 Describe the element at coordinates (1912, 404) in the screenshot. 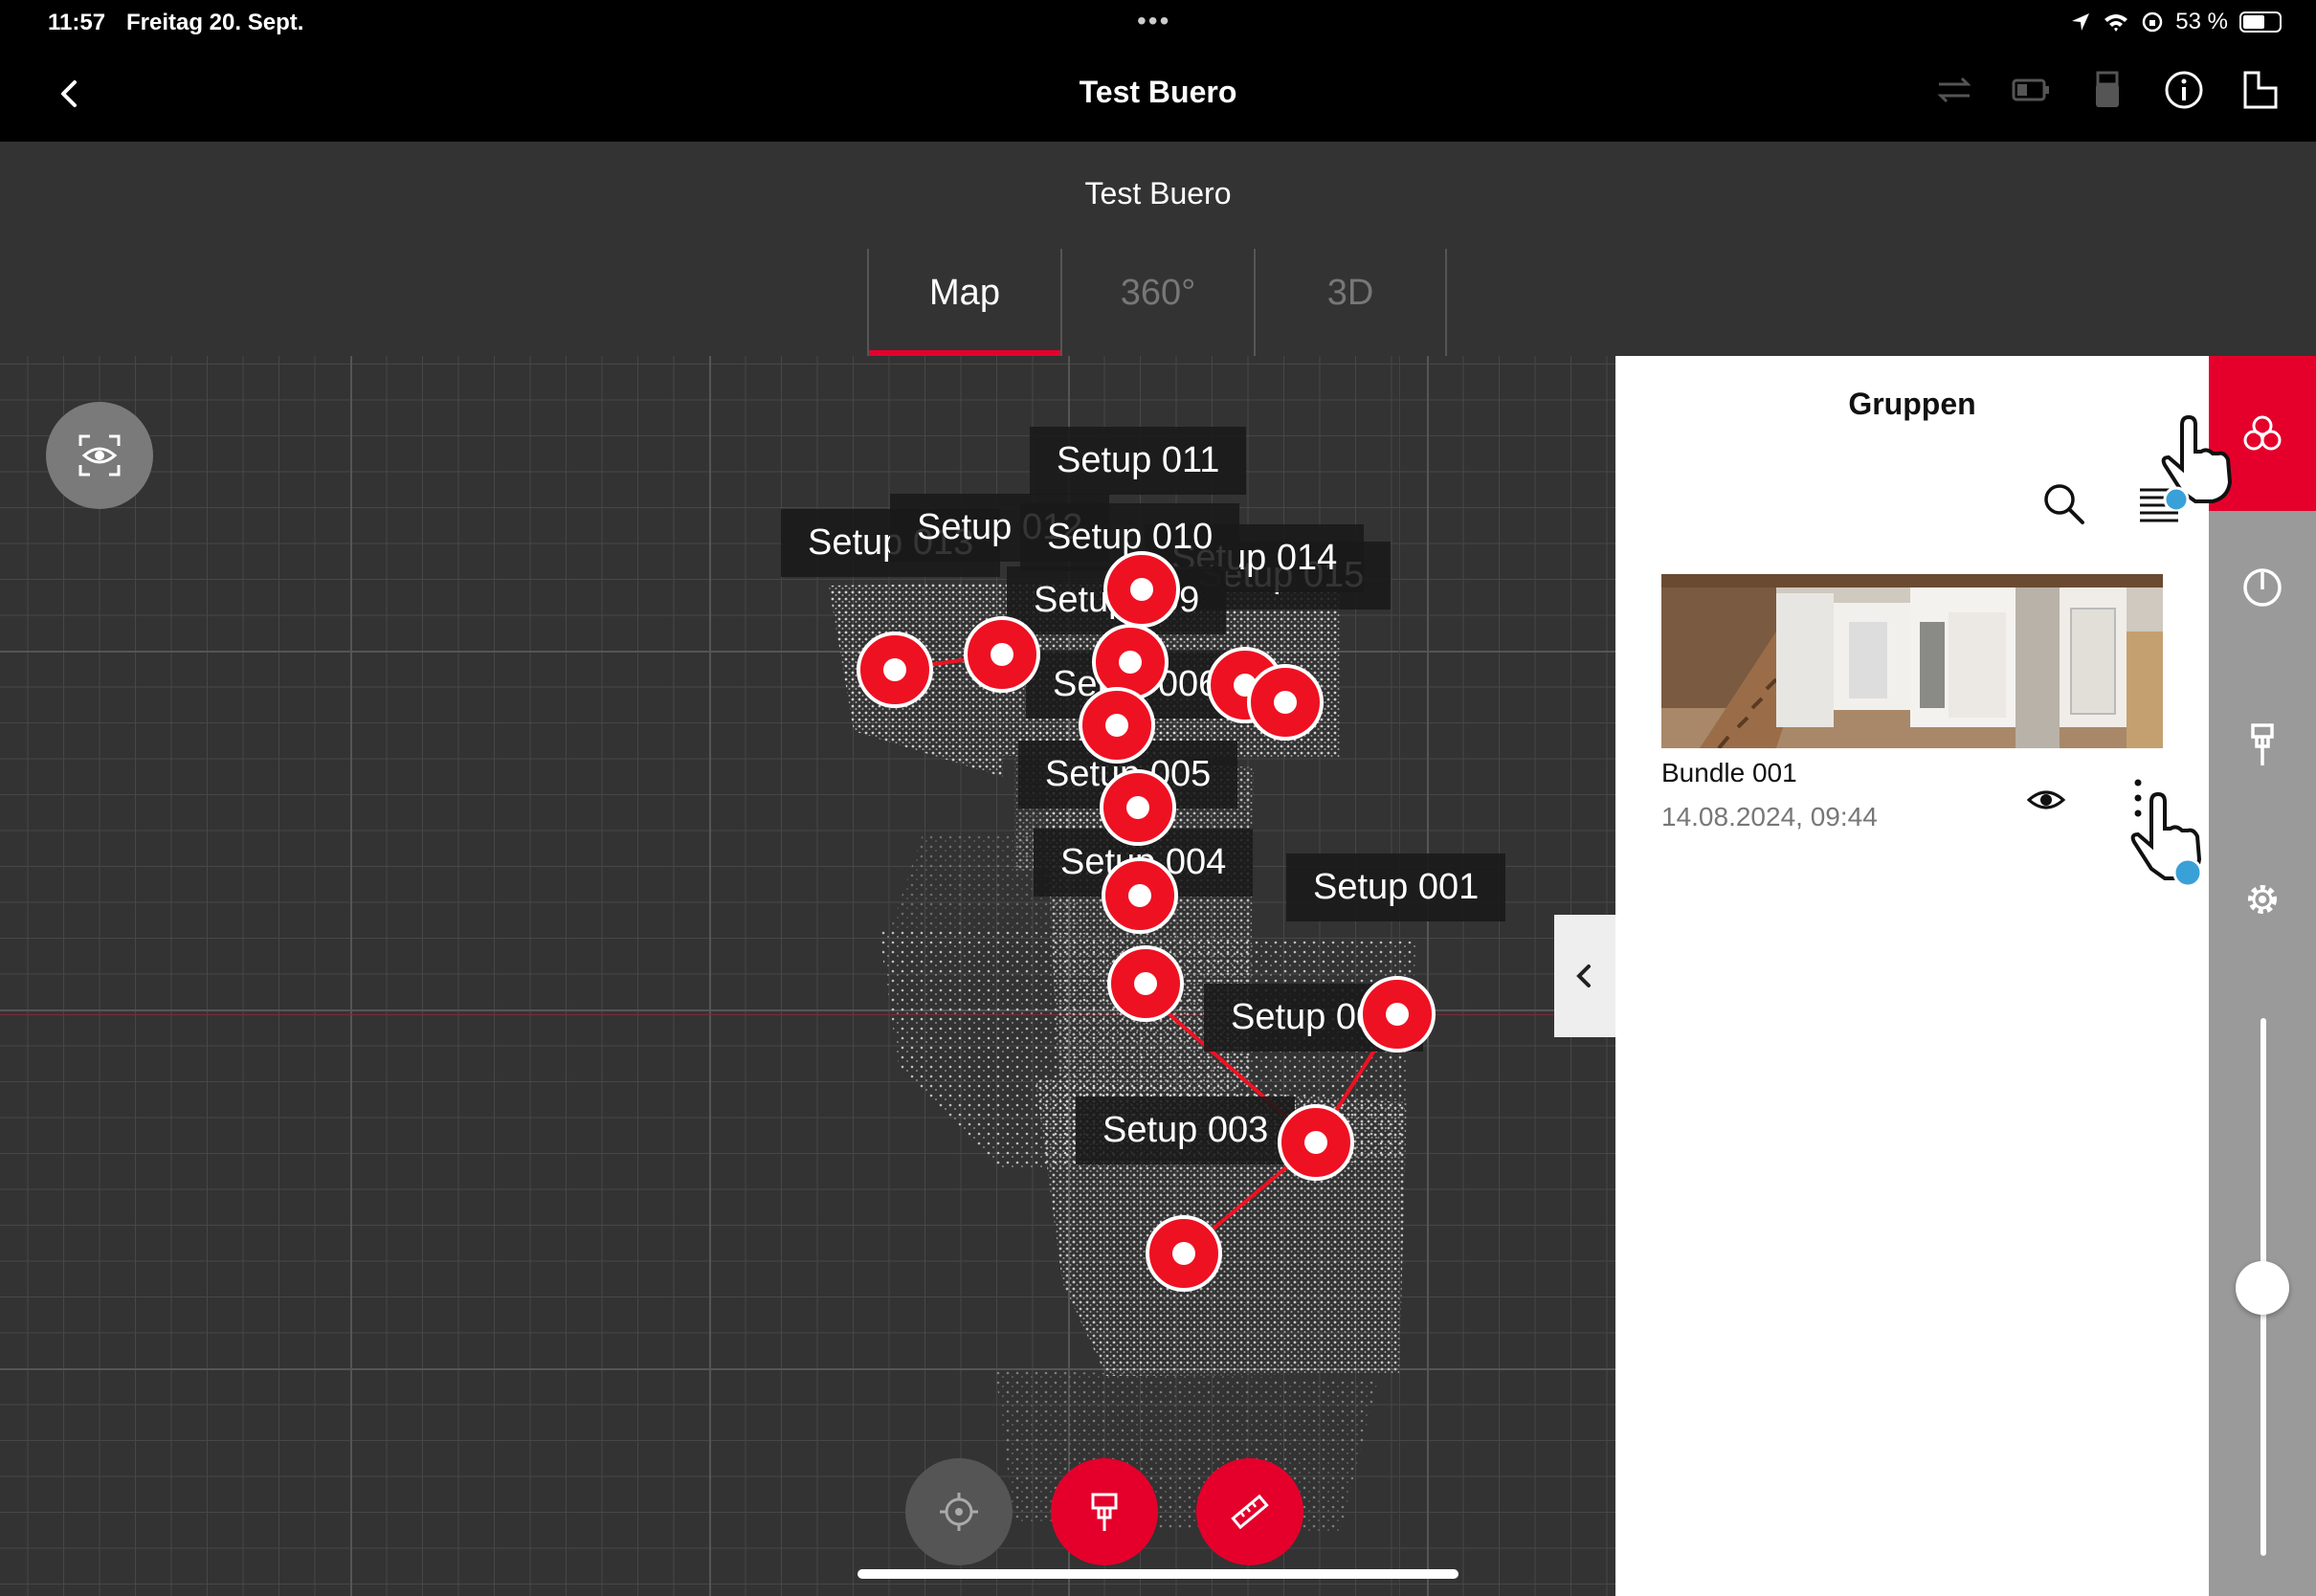

I see `panel-title: Gruppen` at that location.